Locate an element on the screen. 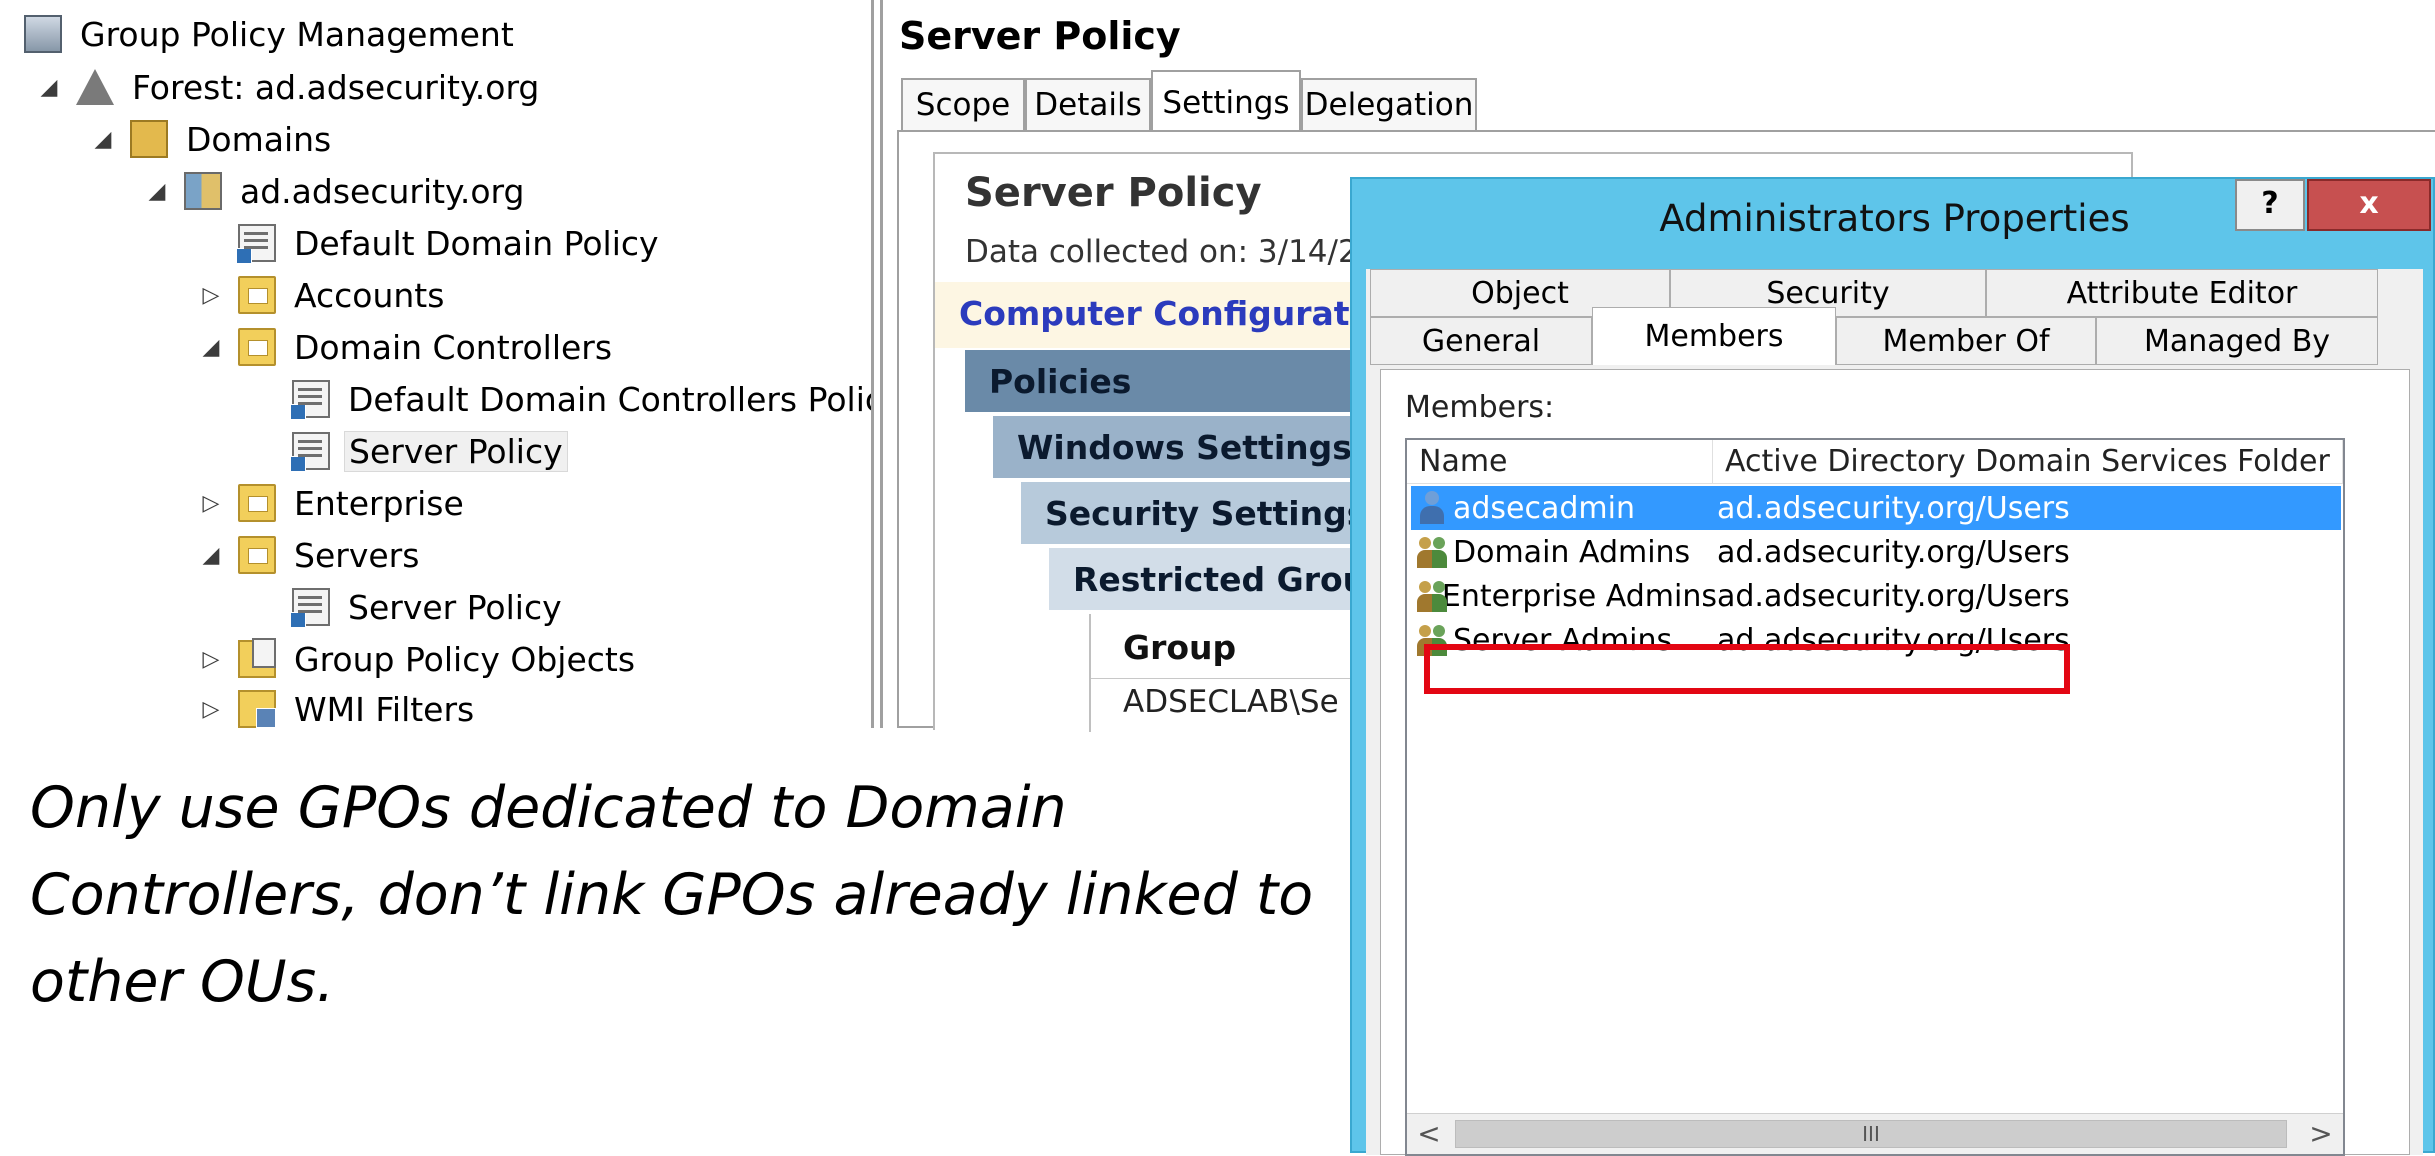 The width and height of the screenshot is (2435, 1156). tree-item-group-policy-management: Group Policy Management is located at coordinates (271, 34).